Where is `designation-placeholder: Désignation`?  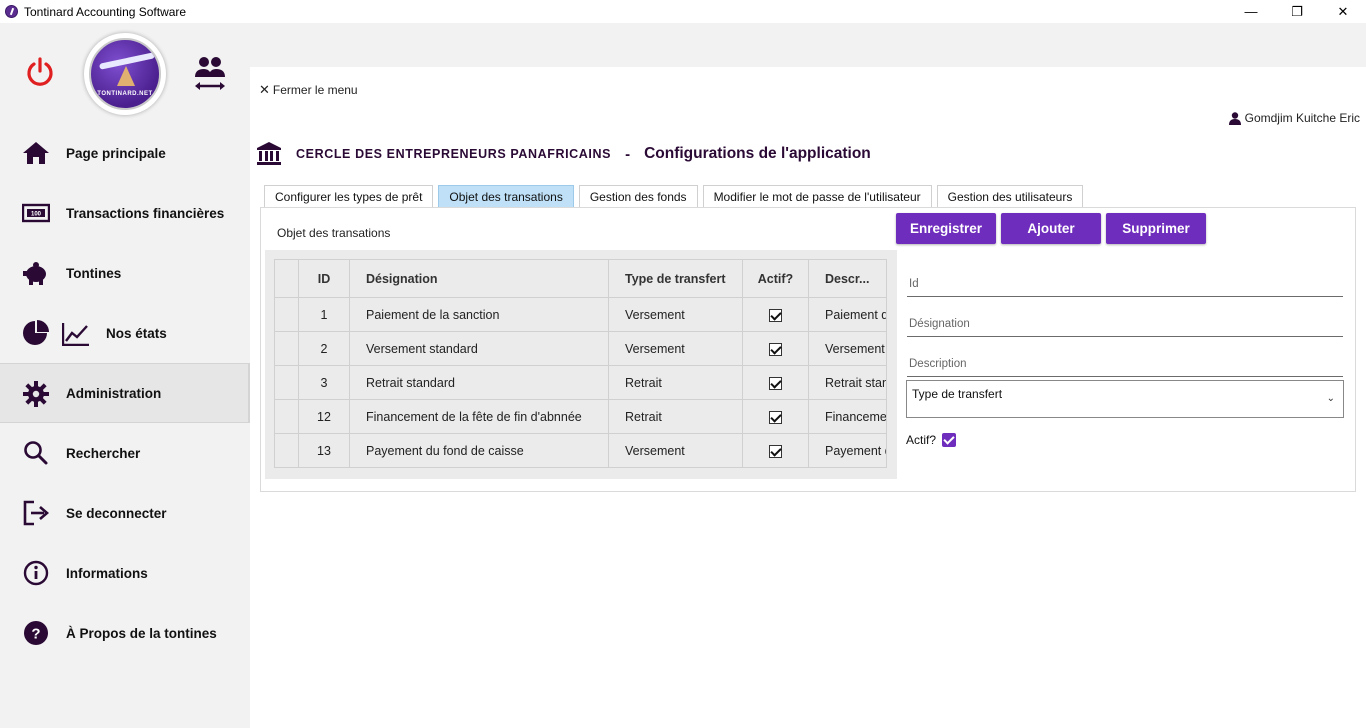 designation-placeholder: Désignation is located at coordinates (939, 324).